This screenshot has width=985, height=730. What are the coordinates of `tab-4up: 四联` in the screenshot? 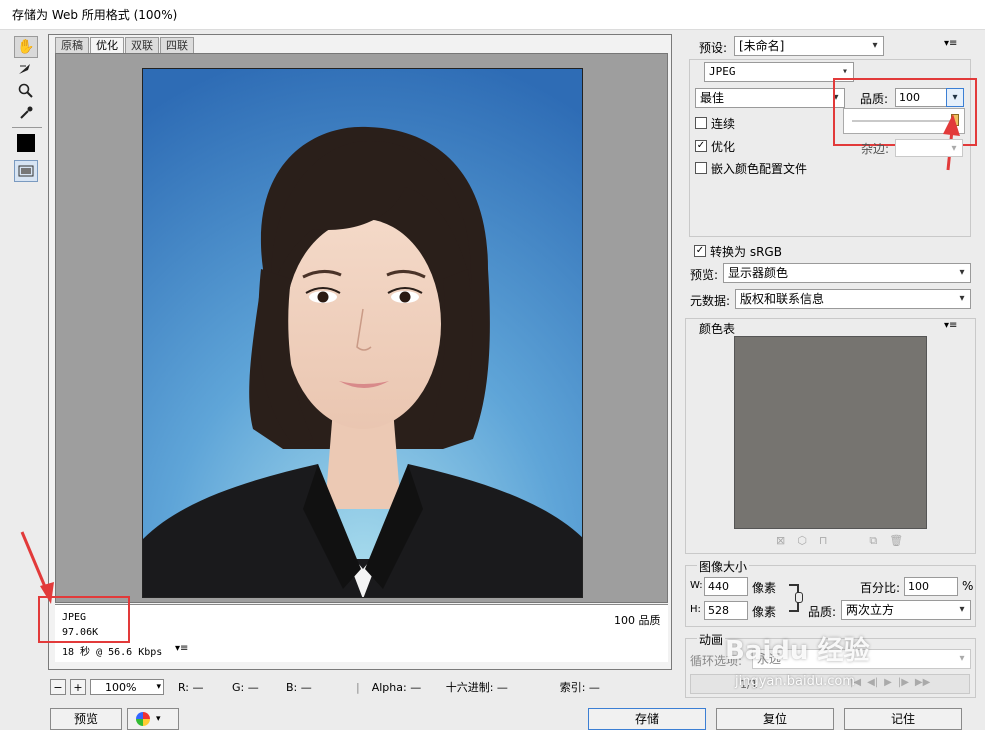 It's located at (177, 45).